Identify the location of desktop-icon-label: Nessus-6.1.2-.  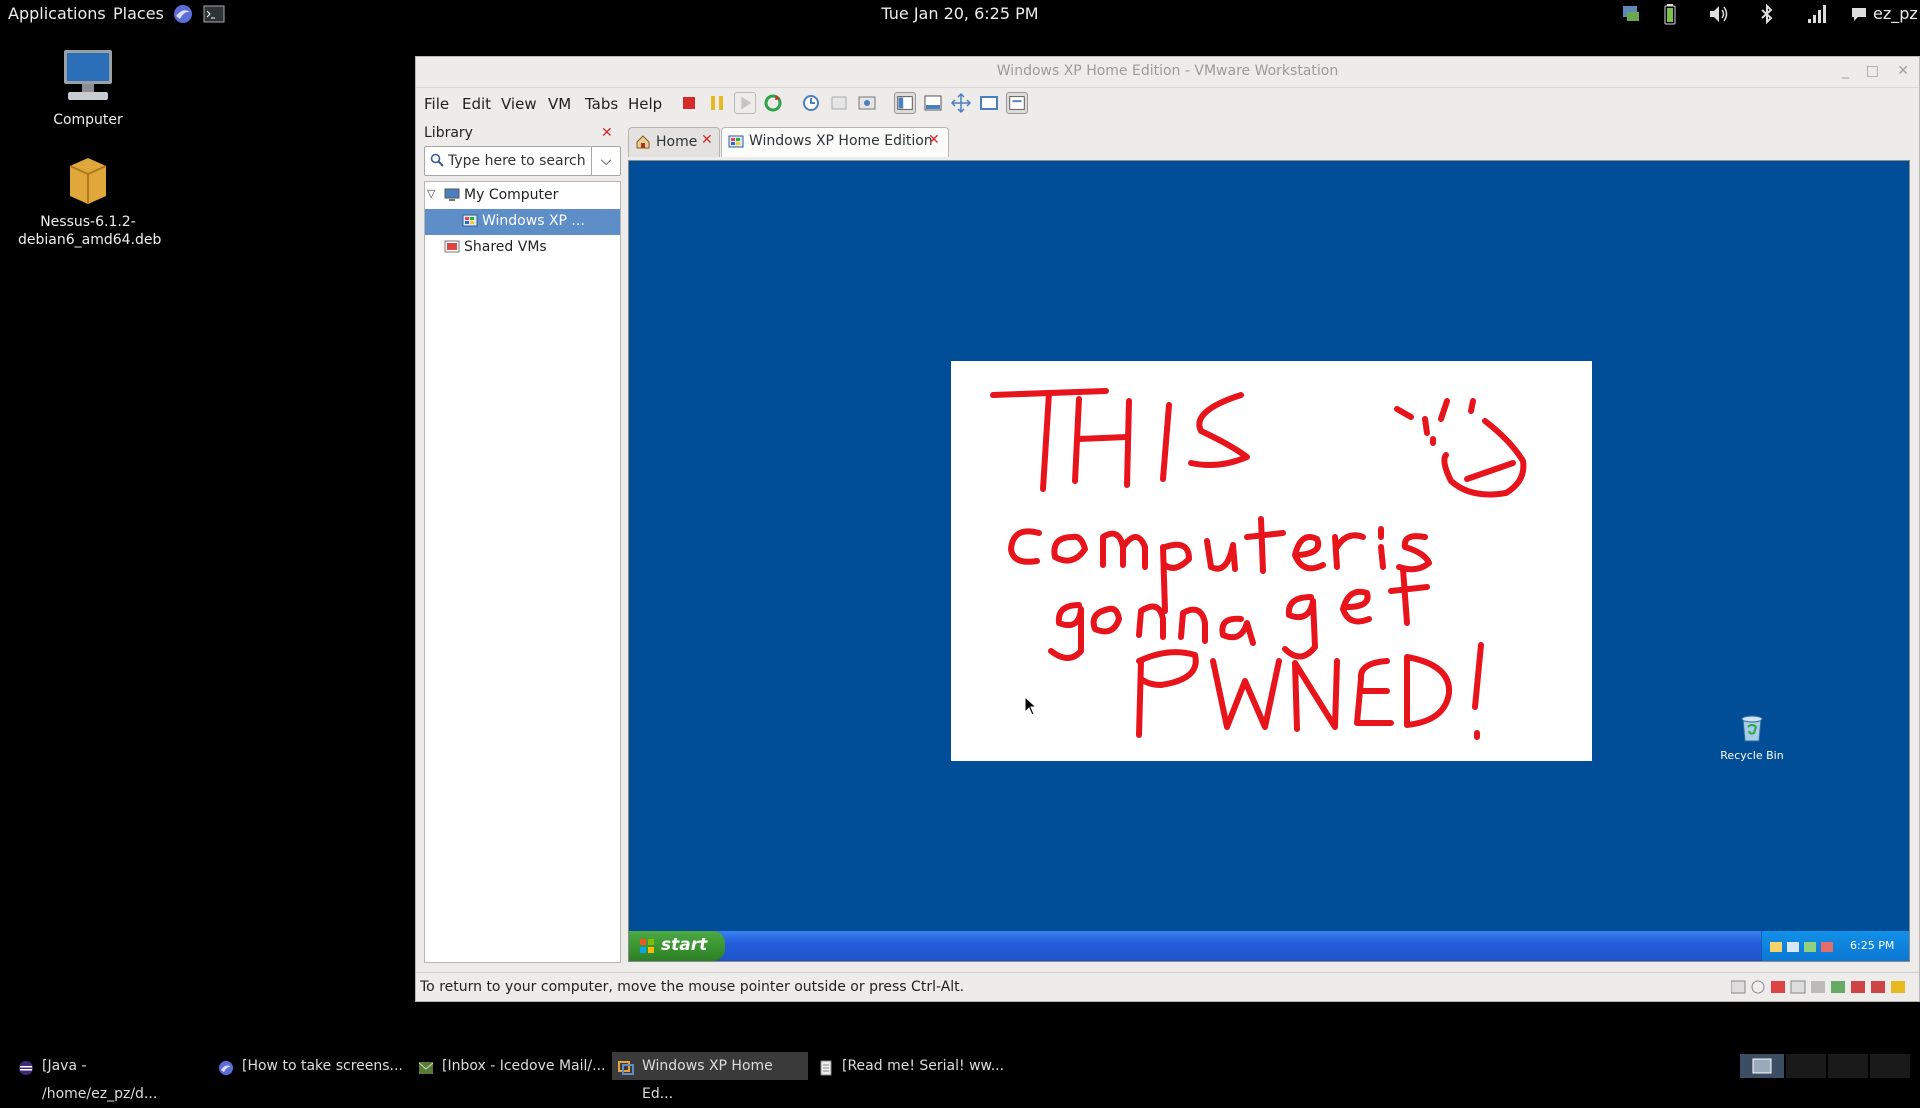
(88, 222).